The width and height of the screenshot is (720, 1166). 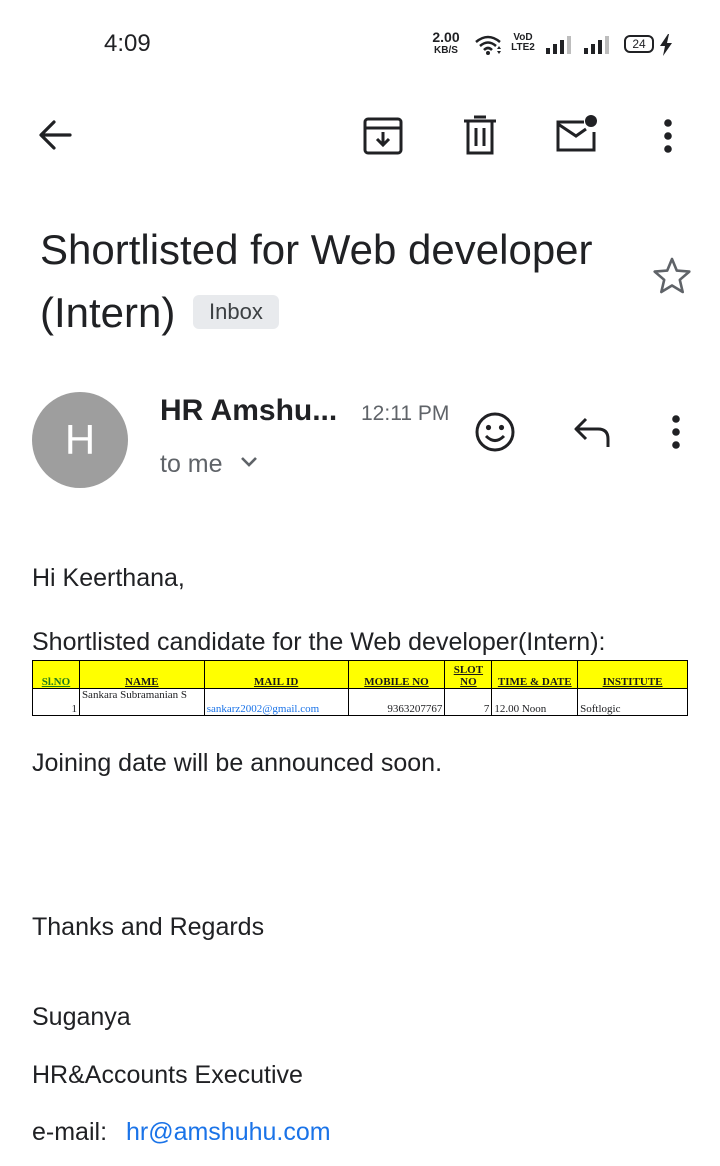 I want to click on recipient-toggle: to me, so click(x=209, y=464).